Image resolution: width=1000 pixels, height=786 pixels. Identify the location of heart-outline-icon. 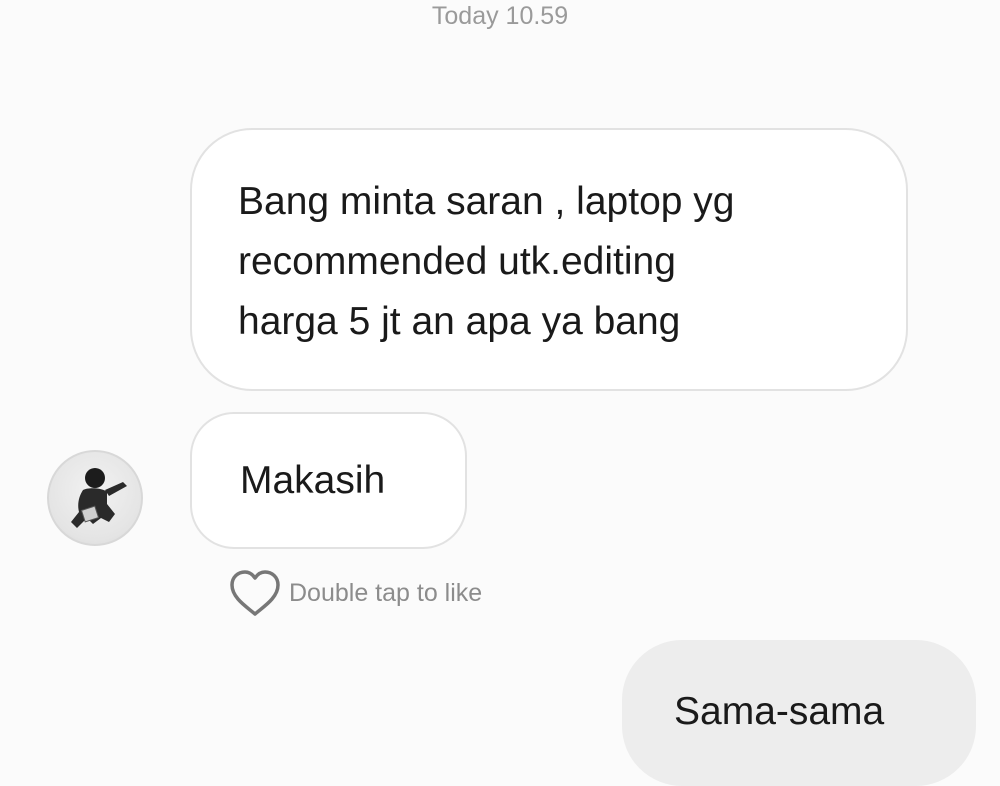
(255, 593).